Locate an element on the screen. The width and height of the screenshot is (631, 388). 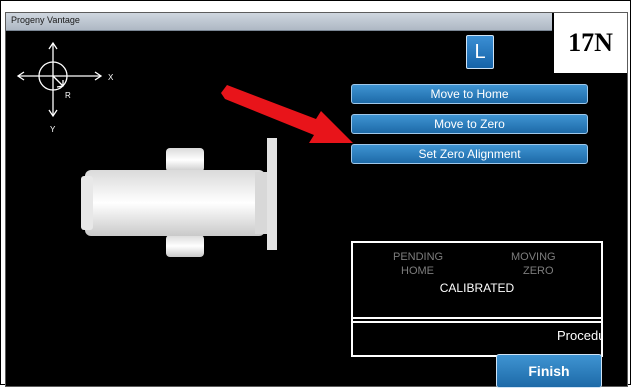
status-calibrated: CALIBRATED is located at coordinates (477, 288).